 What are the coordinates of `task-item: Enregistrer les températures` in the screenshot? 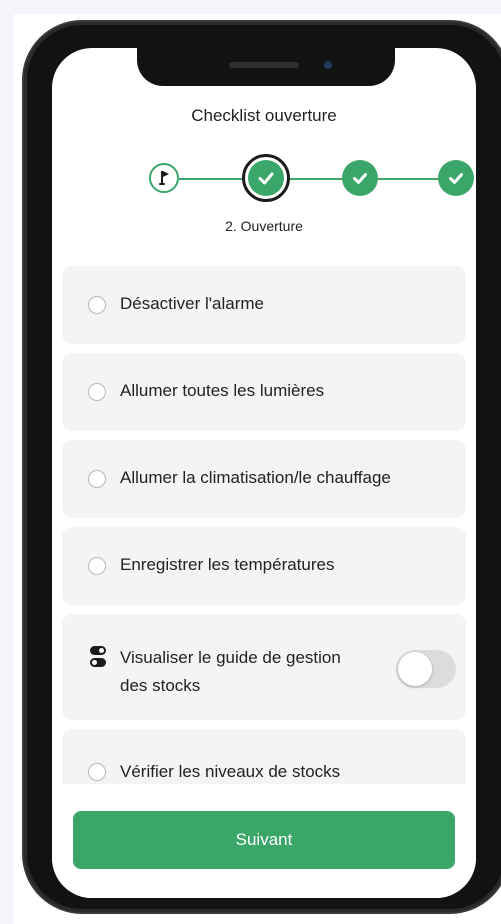 It's located at (264, 566).